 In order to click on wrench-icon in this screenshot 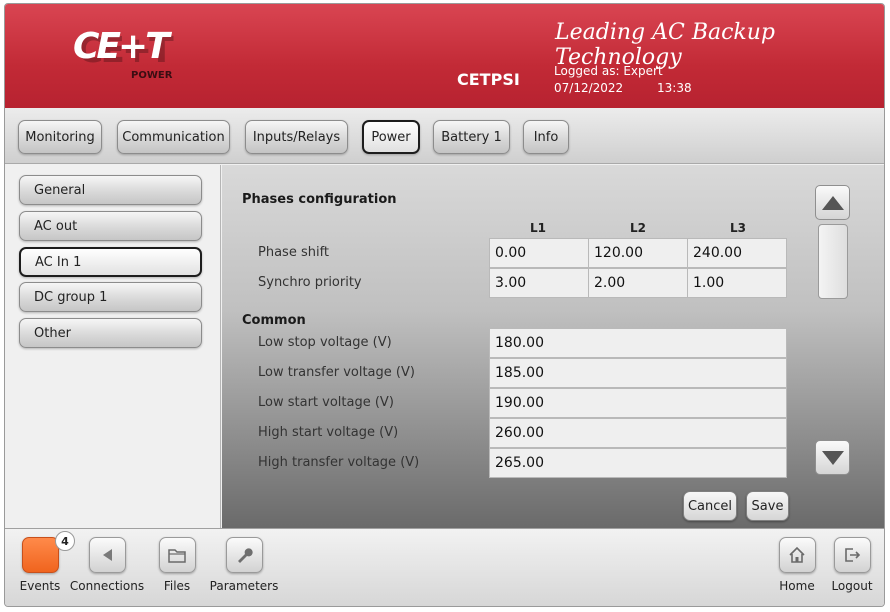, I will do `click(244, 555)`.